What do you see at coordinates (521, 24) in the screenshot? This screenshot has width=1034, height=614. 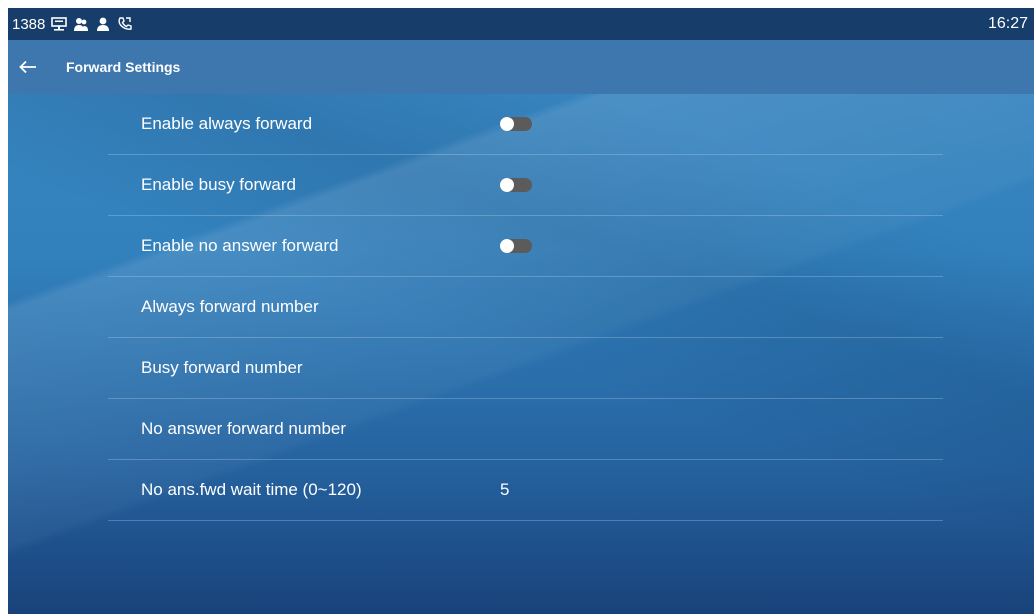 I see `status-bar: 1388 16:27` at bounding box center [521, 24].